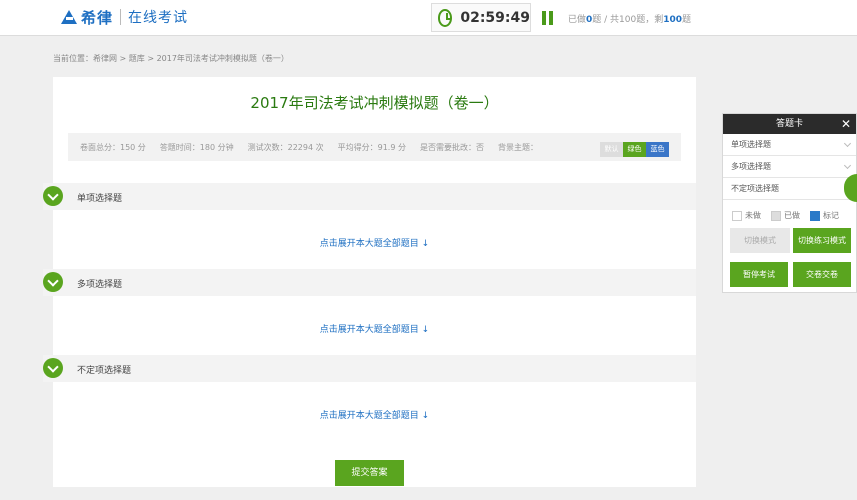 The width and height of the screenshot is (857, 500). What do you see at coordinates (822, 274) in the screenshot?
I see `submit-exam-button: 交卷交卷` at bounding box center [822, 274].